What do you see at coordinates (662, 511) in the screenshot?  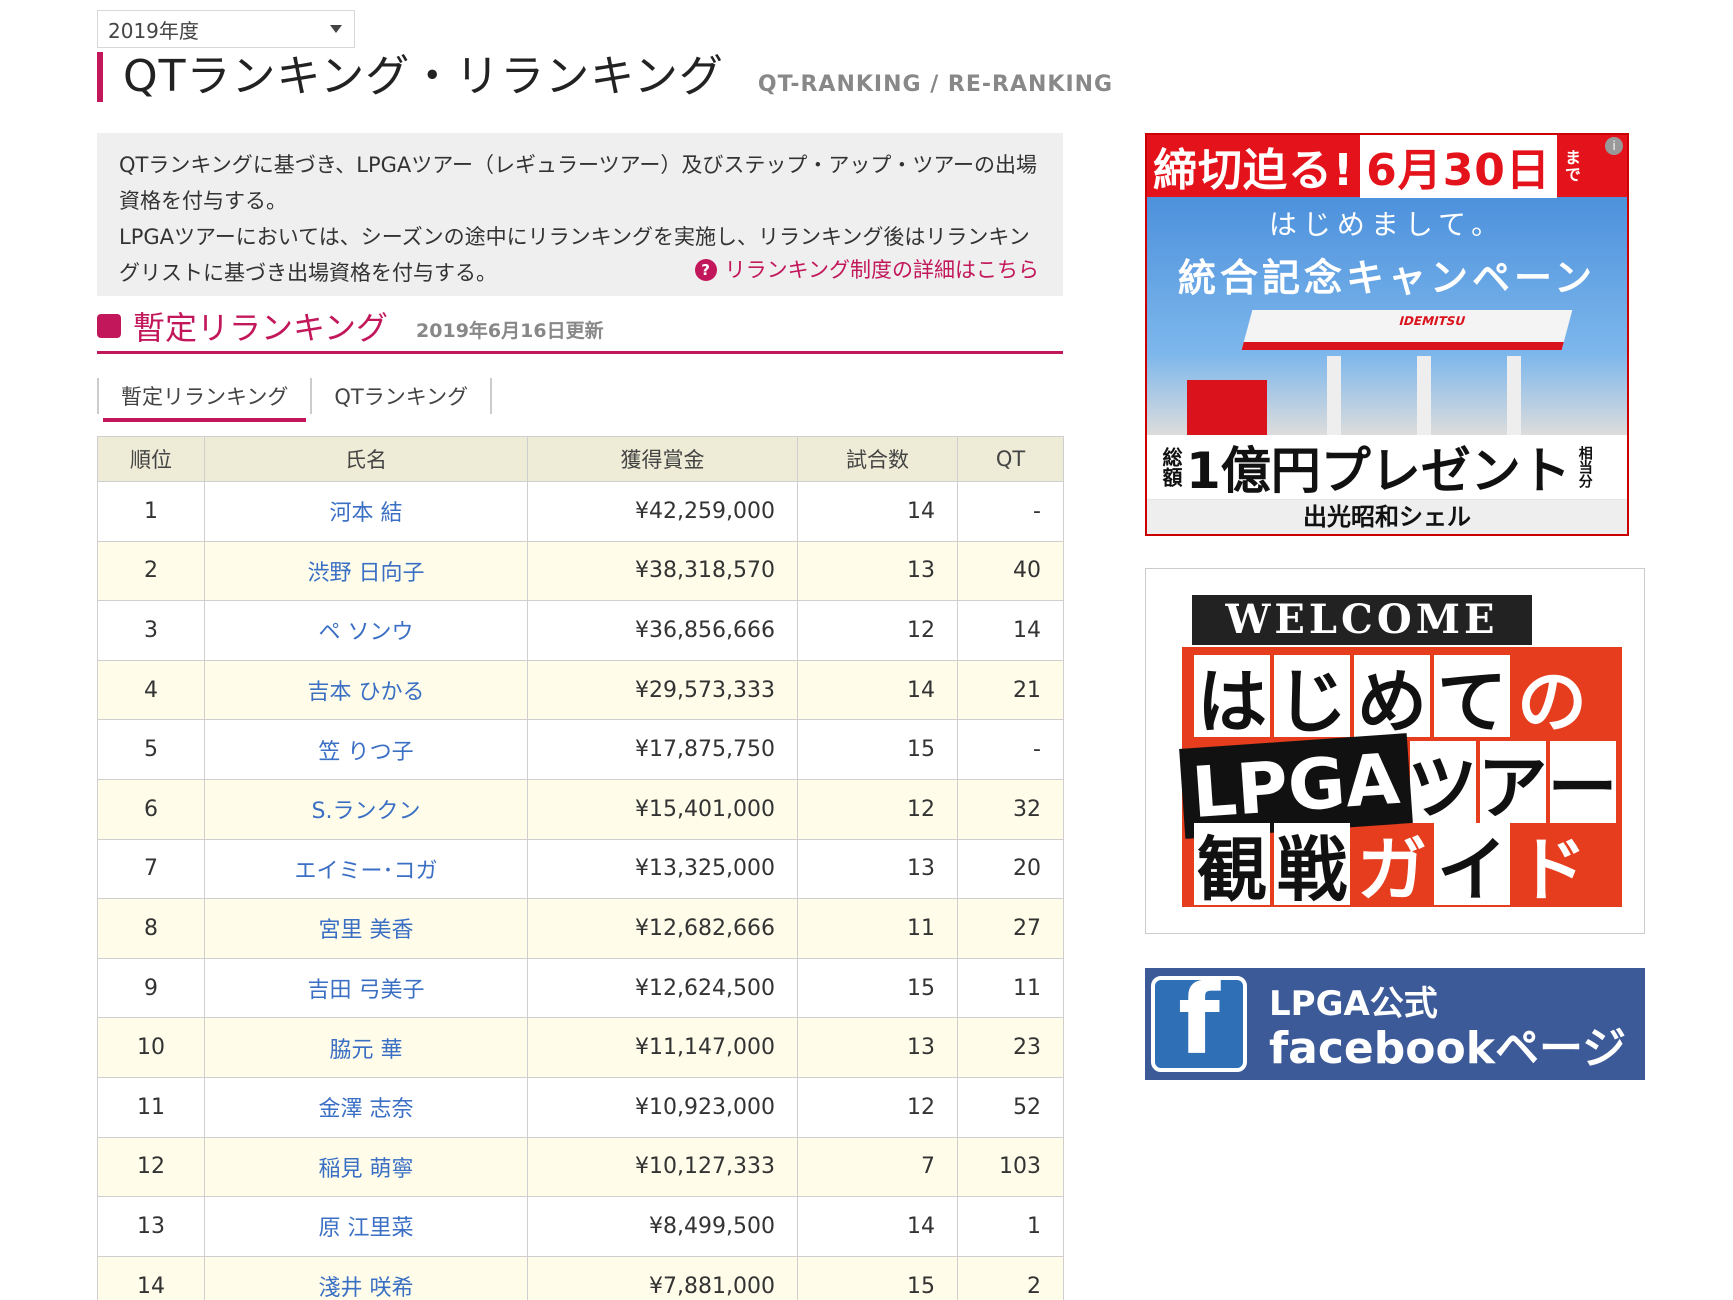 I see `prize-cell: ¥42,259,000` at bounding box center [662, 511].